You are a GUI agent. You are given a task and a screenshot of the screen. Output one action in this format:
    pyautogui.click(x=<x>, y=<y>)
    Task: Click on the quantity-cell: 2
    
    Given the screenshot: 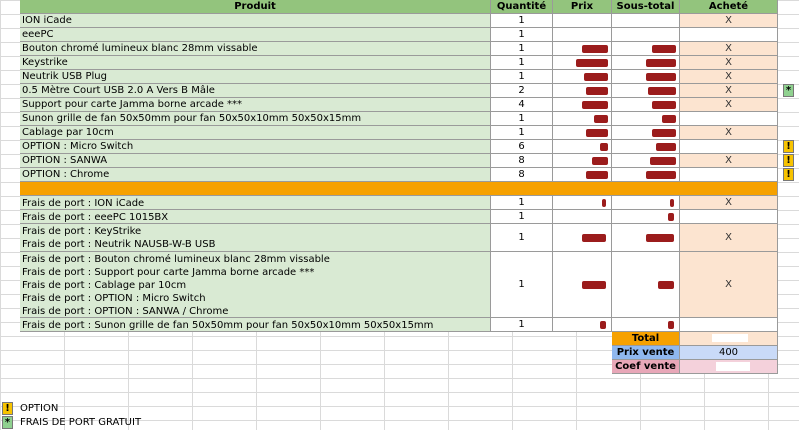 What is the action you would take?
    pyautogui.click(x=522, y=91)
    